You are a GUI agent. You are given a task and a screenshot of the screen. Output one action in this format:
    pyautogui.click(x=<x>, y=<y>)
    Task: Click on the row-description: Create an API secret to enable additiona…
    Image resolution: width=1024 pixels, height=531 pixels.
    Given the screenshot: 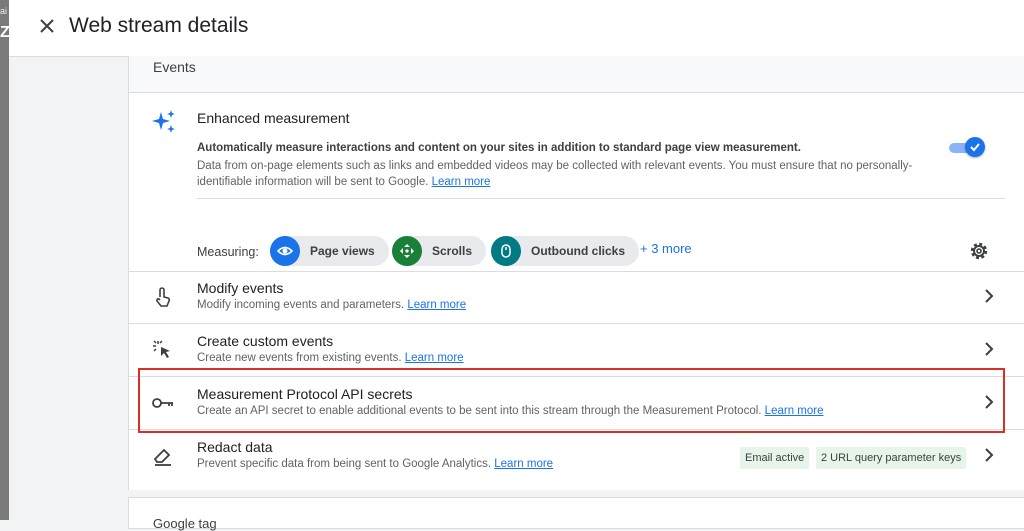 What is the action you would take?
    pyautogui.click(x=510, y=411)
    